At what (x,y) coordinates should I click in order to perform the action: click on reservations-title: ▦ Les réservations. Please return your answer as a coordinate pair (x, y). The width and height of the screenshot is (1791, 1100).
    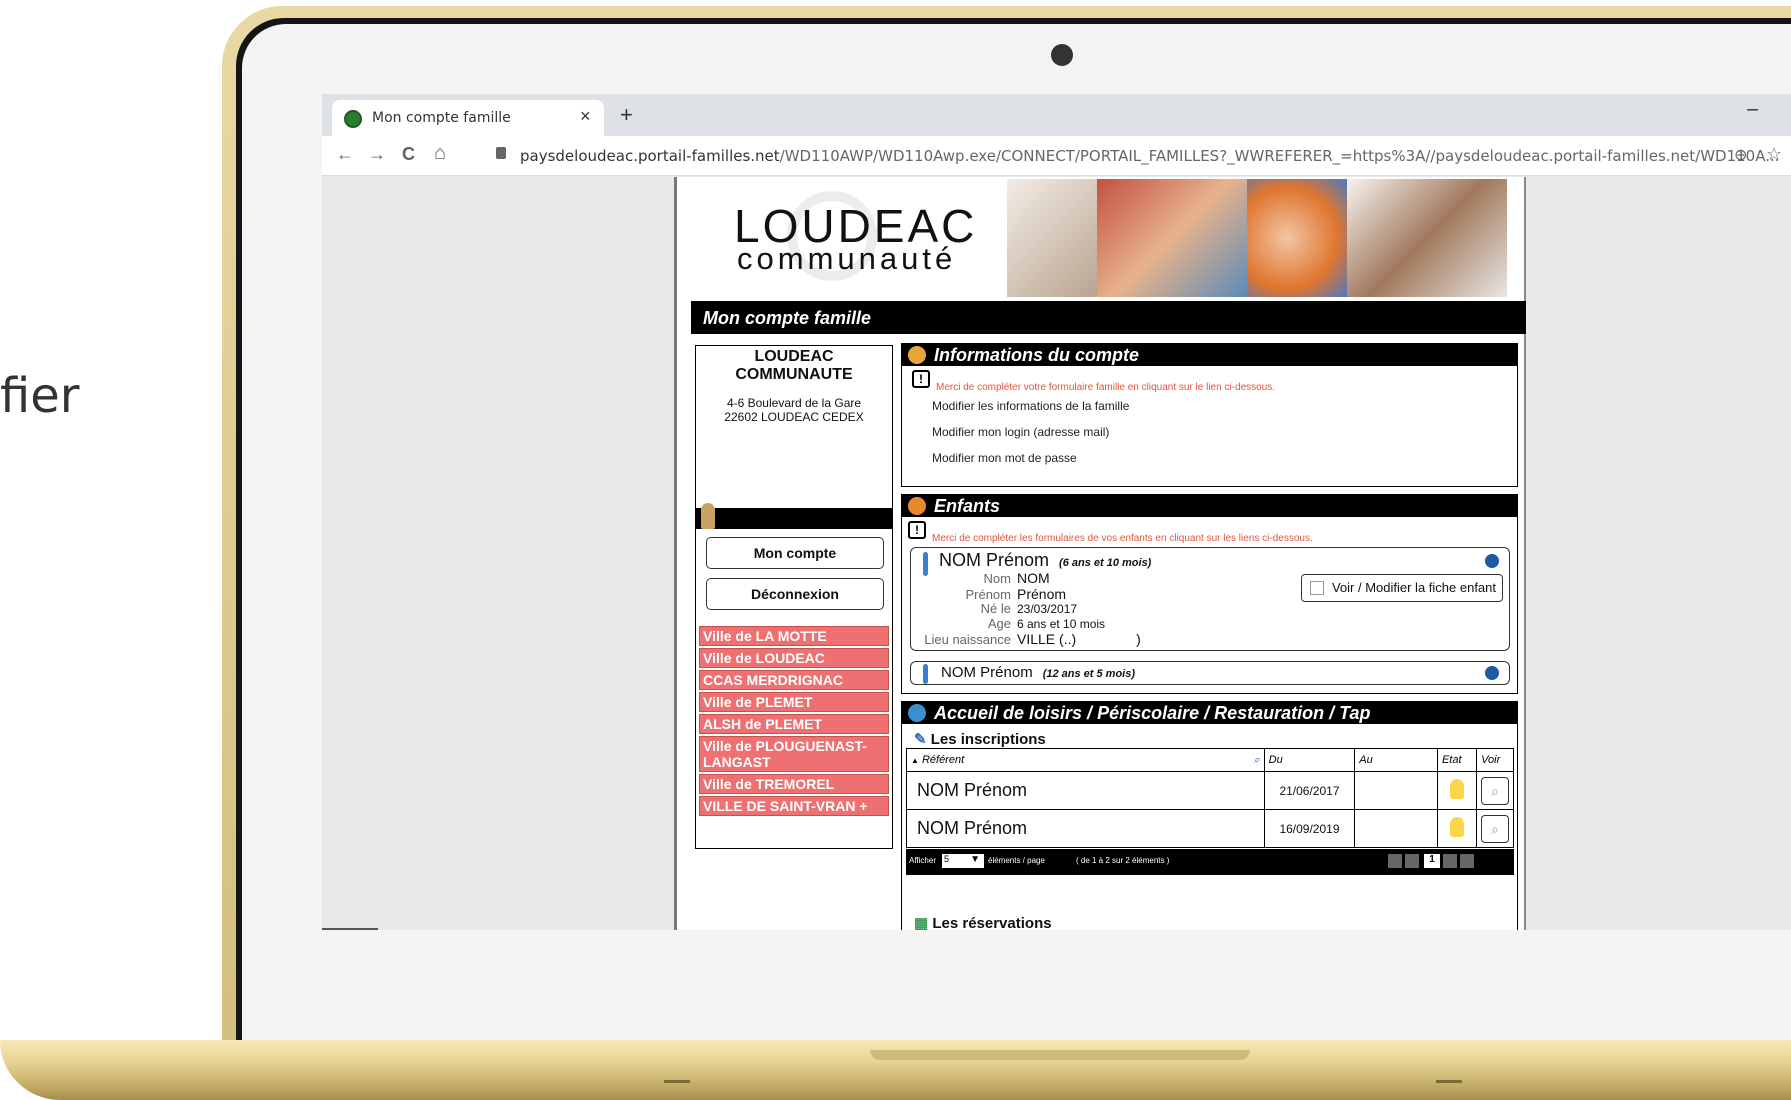
    Looking at the image, I should click on (983, 922).